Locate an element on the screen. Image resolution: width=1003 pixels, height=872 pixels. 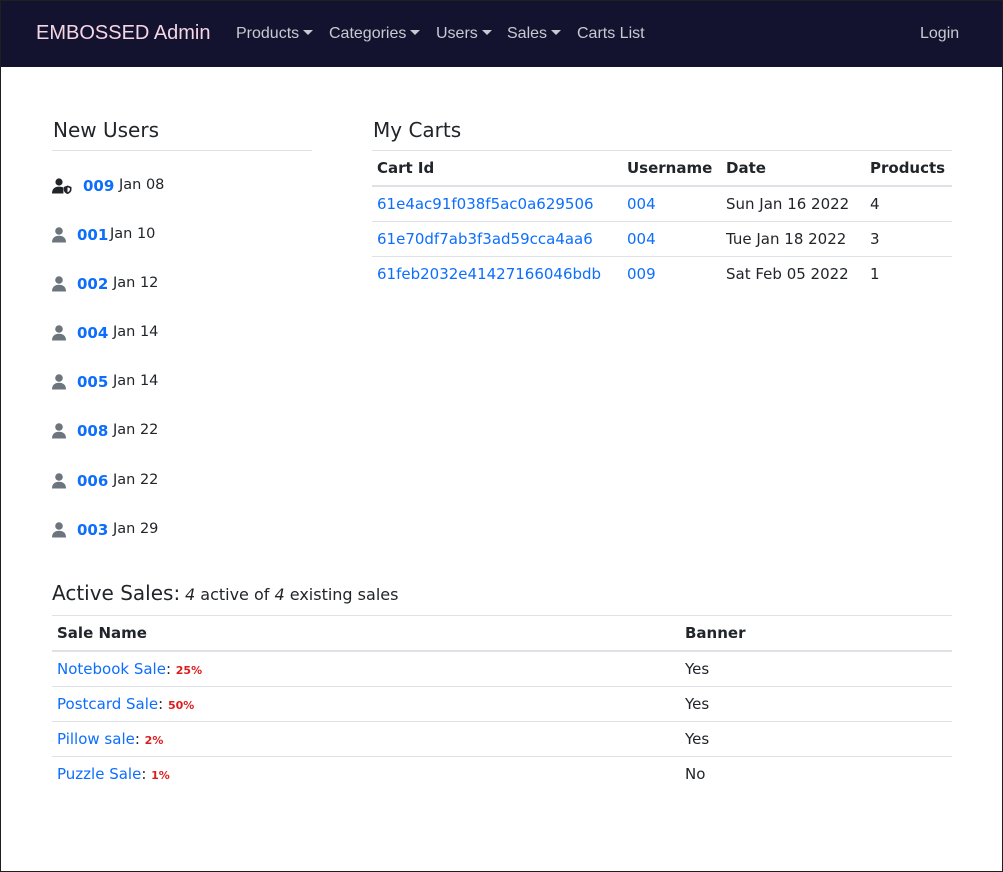
table-row: Pillow sale: 2% Yes is located at coordinates (502, 739).